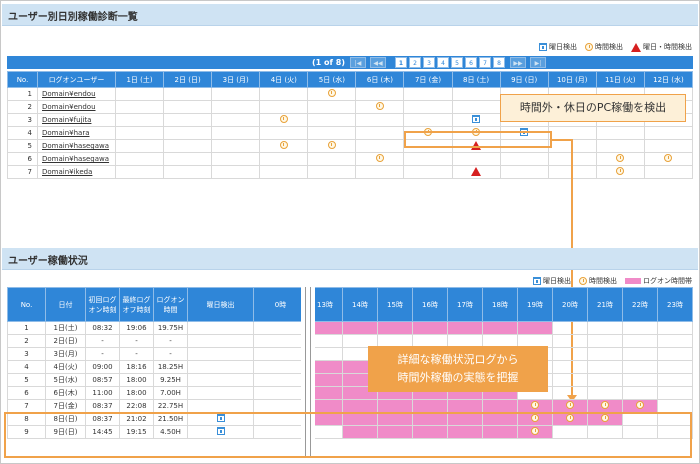 The height and width of the screenshot is (464, 700). I want to click on table-row: 5 5日(水) 08:57 18:00 9.25H, so click(350, 380).